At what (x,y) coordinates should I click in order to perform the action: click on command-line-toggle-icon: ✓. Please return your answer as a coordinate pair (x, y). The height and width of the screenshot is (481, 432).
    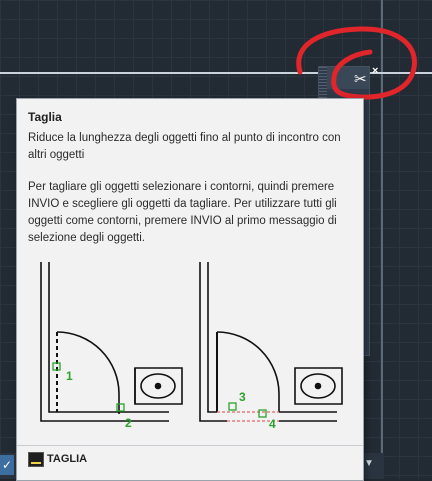
    Looking at the image, I should click on (7, 465).